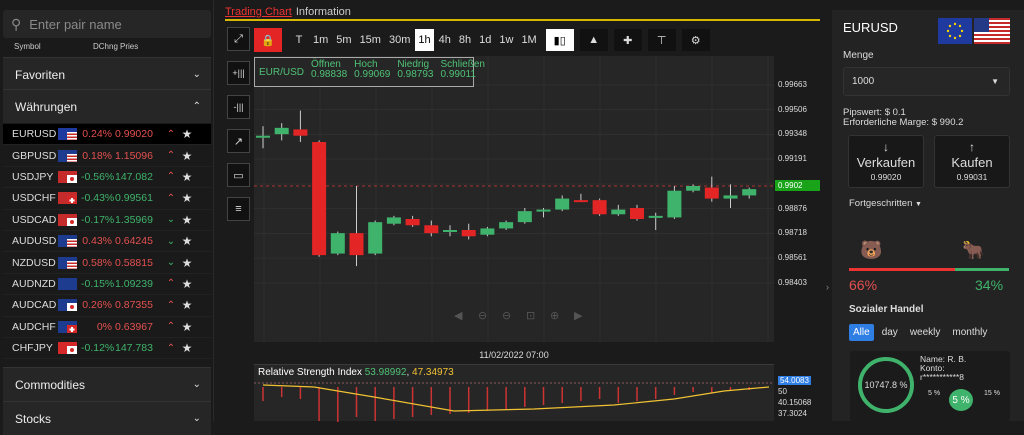 The image size is (1024, 435). I want to click on tab-trading-chart: Trading Chart, so click(258, 12).